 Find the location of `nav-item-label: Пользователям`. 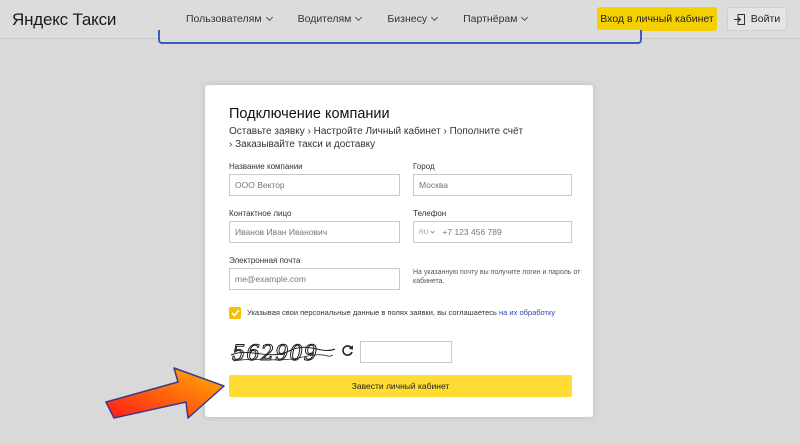

nav-item-label: Пользователям is located at coordinates (224, 19).